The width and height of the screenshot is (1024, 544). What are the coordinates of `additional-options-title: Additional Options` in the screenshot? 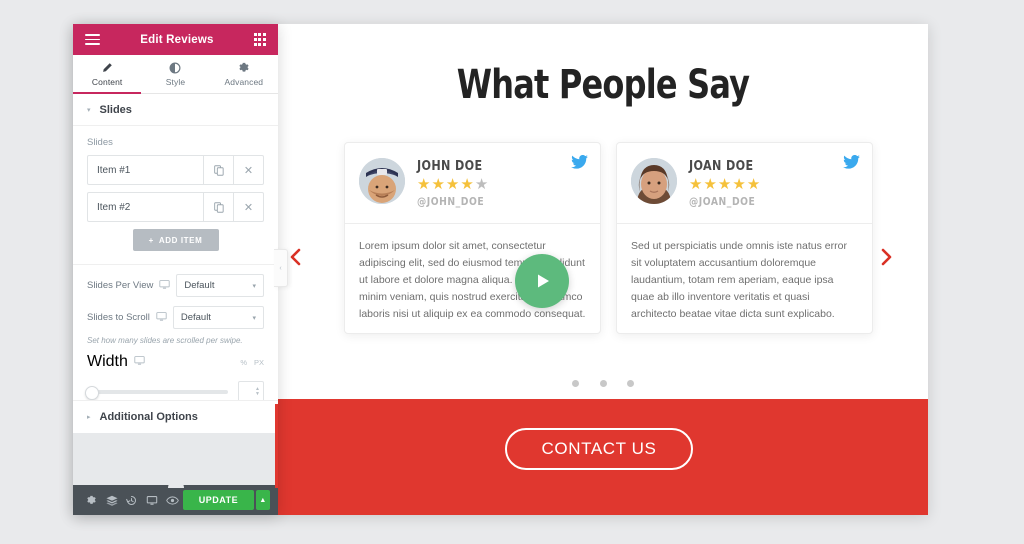 It's located at (148, 417).